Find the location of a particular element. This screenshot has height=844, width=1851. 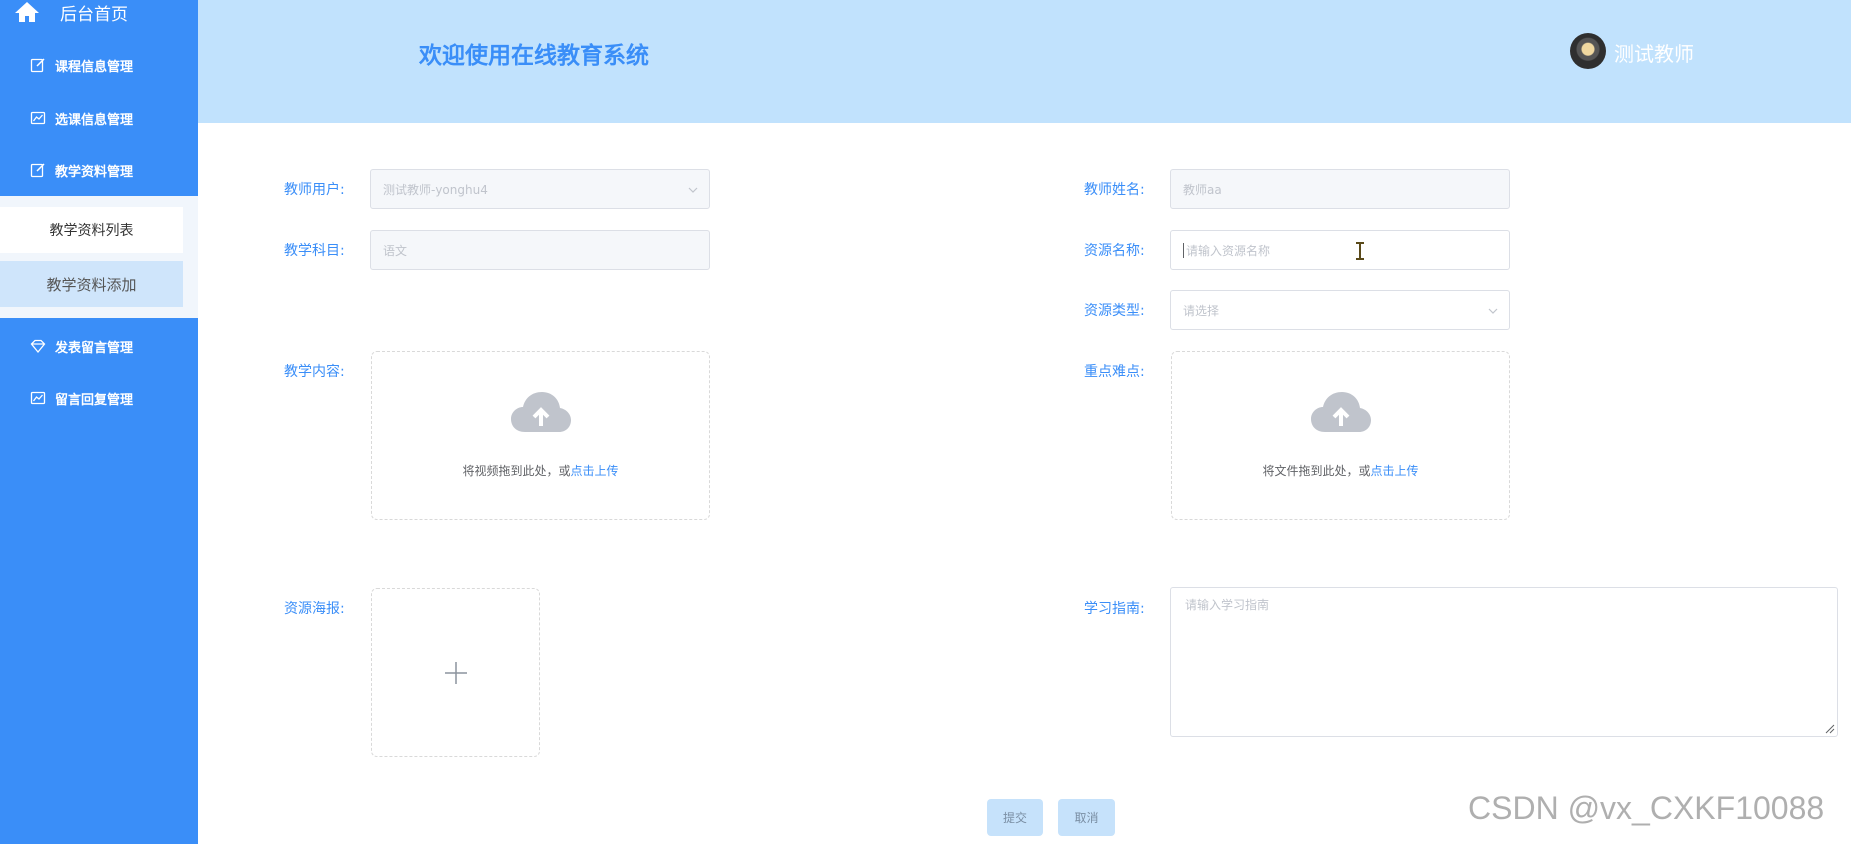

sidebar-item-course: 课程信息管理 is located at coordinates (99, 65).